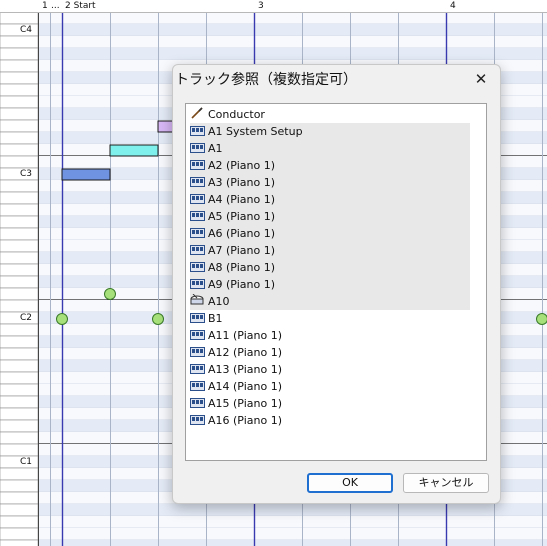 The height and width of the screenshot is (546, 547). I want to click on track-item: A14 (Piano 1), so click(236, 386).